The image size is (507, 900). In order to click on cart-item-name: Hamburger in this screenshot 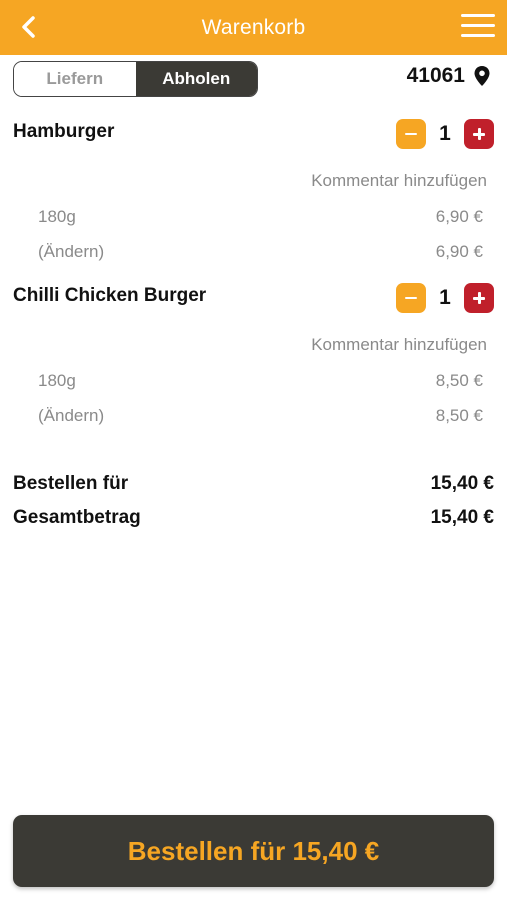, I will do `click(64, 131)`.